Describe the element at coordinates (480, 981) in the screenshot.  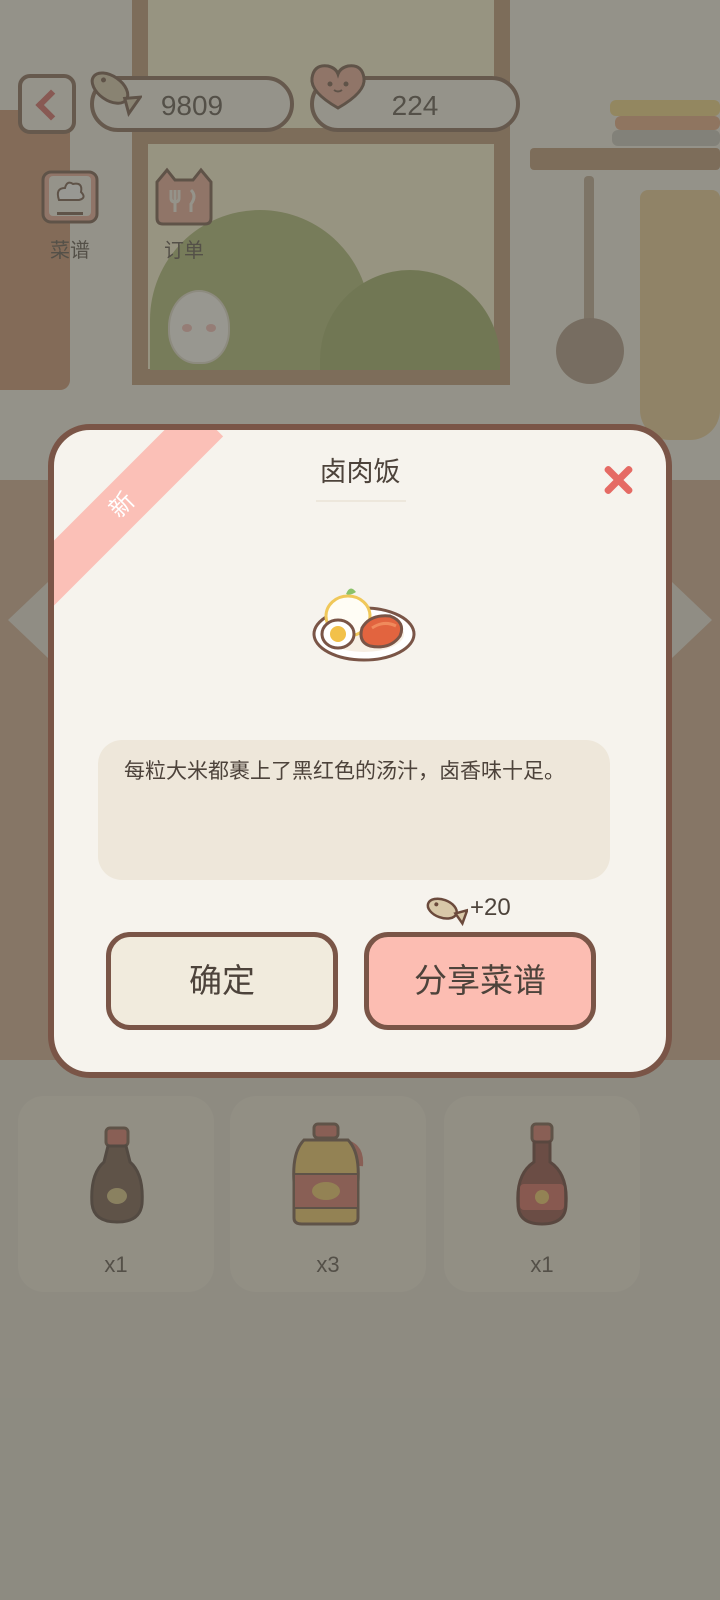
I see `share-recipe-button: 分享菜谱` at that location.